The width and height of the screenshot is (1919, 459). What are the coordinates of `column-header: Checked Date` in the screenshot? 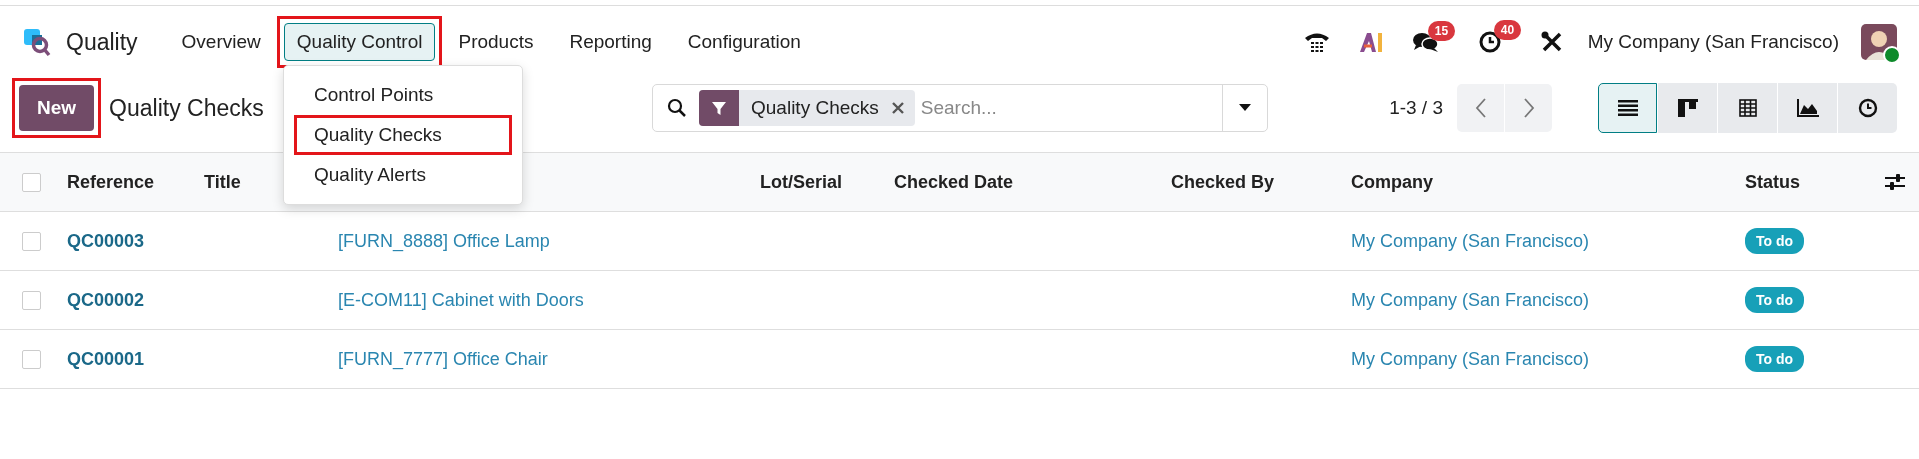 It's located at (1032, 182).